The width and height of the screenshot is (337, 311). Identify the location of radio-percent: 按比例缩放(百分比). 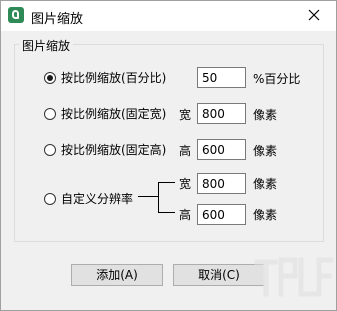
(105, 77).